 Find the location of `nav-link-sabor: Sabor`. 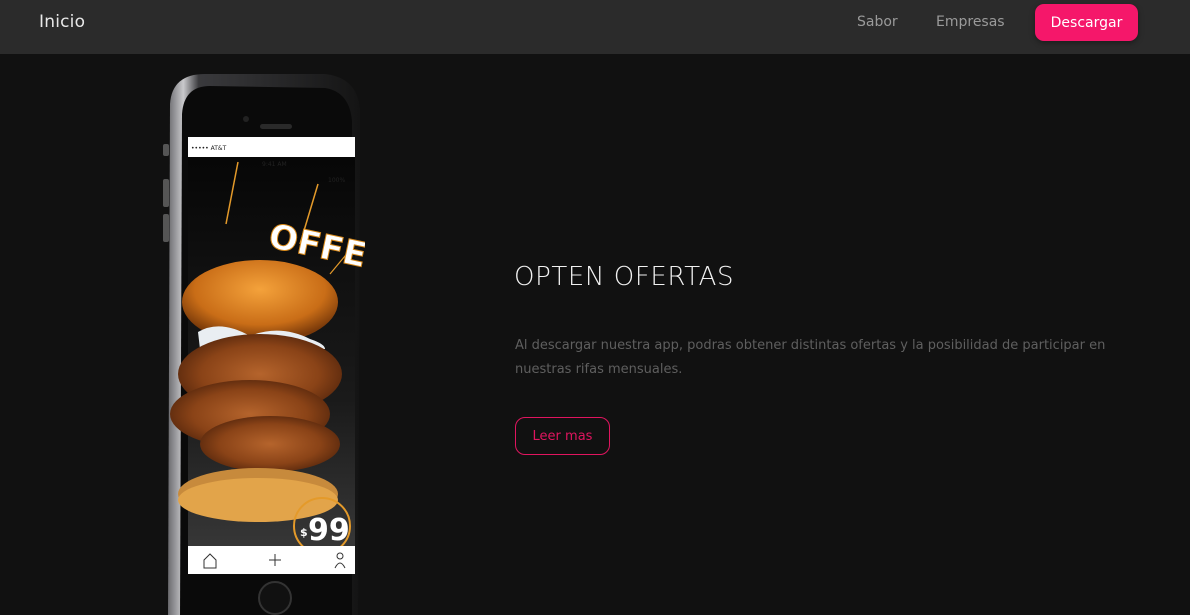

nav-link-sabor: Sabor is located at coordinates (877, 22).